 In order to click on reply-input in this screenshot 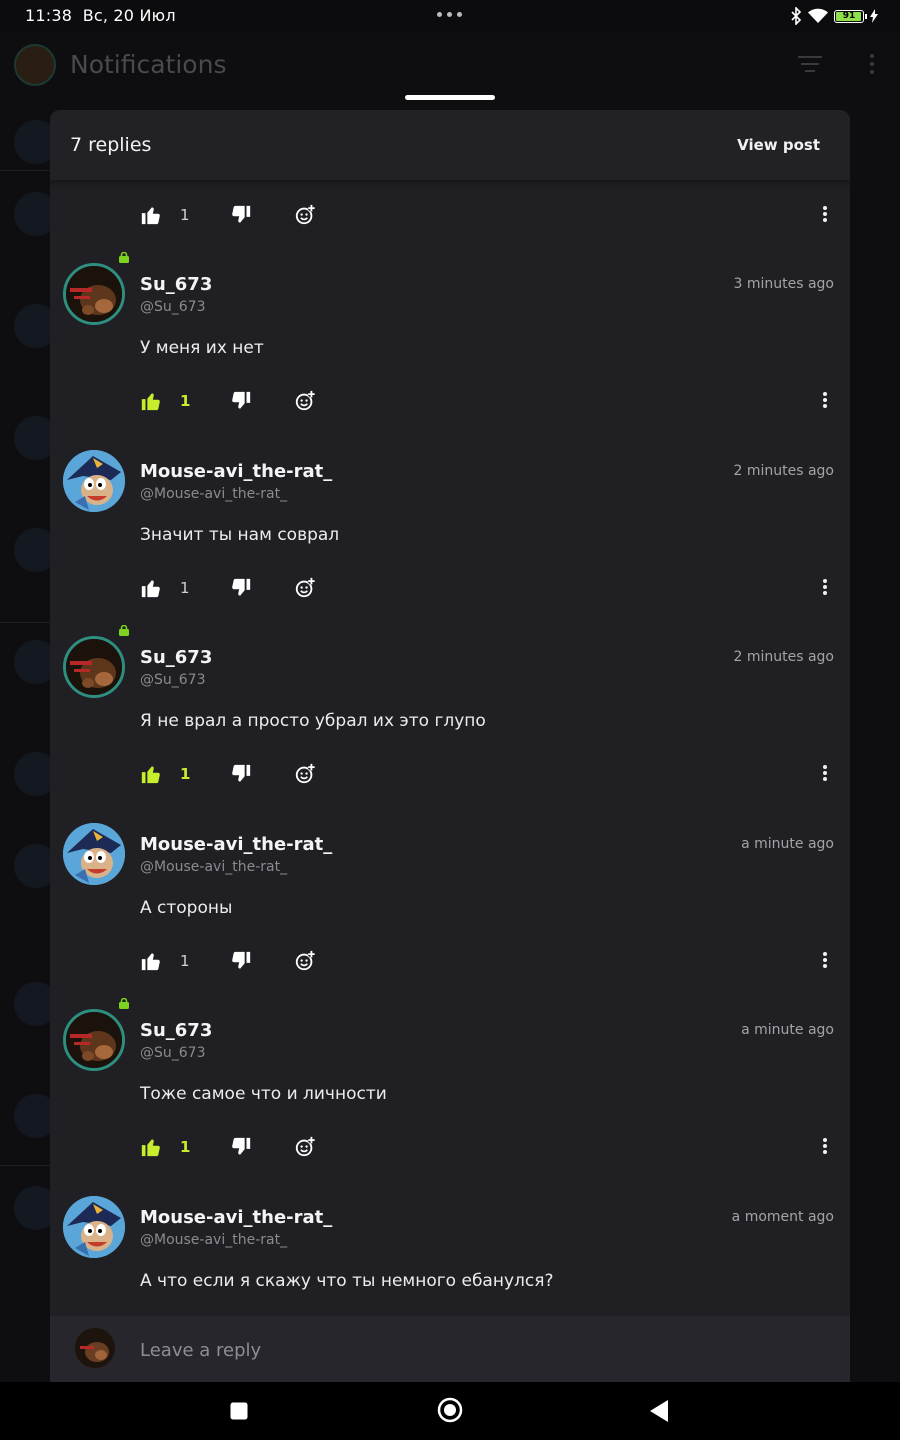, I will do `click(440, 1350)`.